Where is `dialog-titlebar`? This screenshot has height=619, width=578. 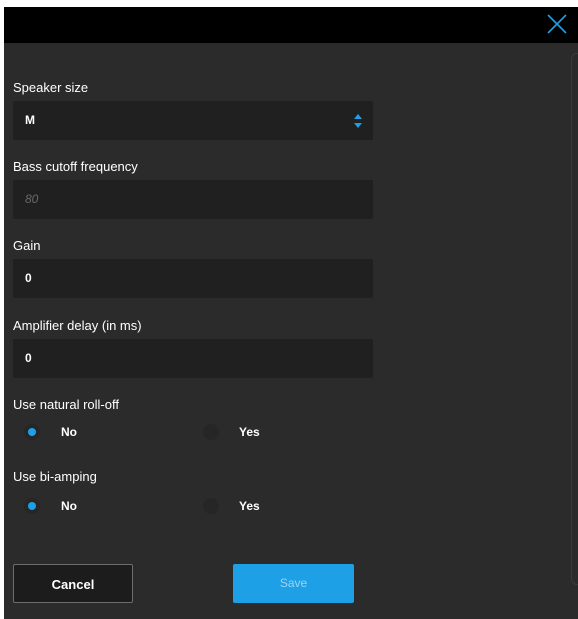
dialog-titlebar is located at coordinates (291, 25).